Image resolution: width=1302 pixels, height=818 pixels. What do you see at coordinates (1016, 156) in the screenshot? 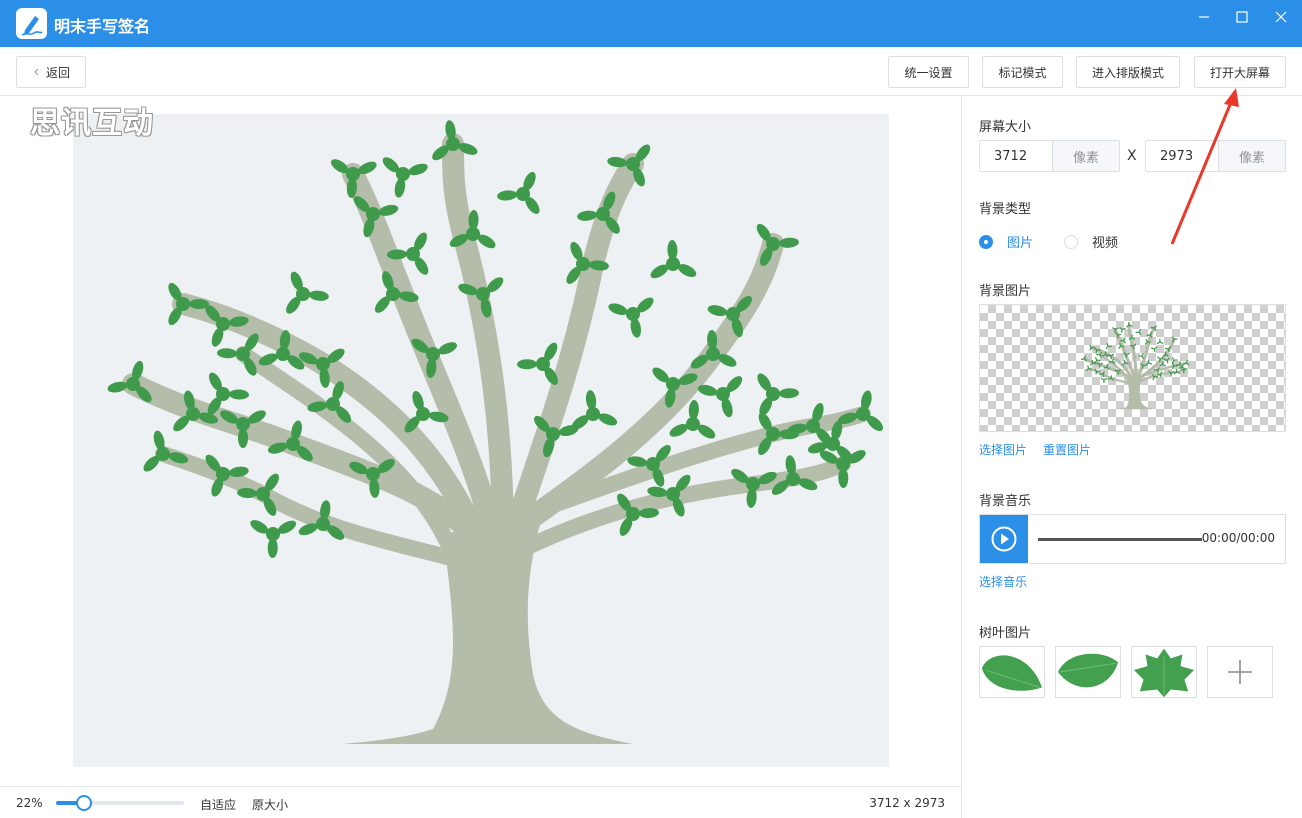
I see `width-input` at bounding box center [1016, 156].